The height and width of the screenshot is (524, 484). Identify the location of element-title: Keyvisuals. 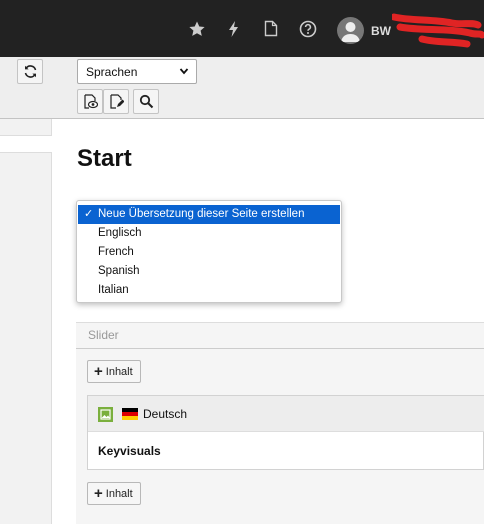
(129, 451).